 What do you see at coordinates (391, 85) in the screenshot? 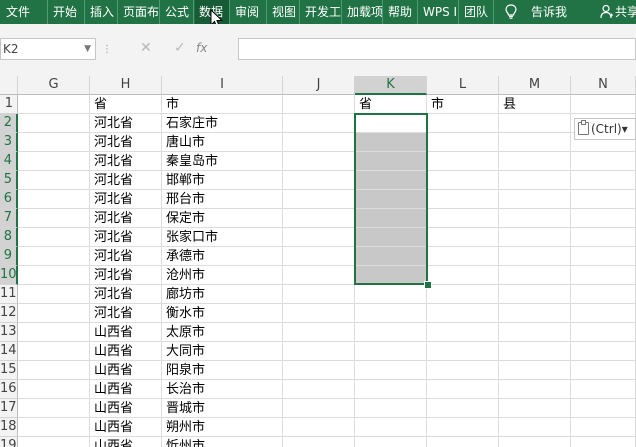
I see `column-header: K` at bounding box center [391, 85].